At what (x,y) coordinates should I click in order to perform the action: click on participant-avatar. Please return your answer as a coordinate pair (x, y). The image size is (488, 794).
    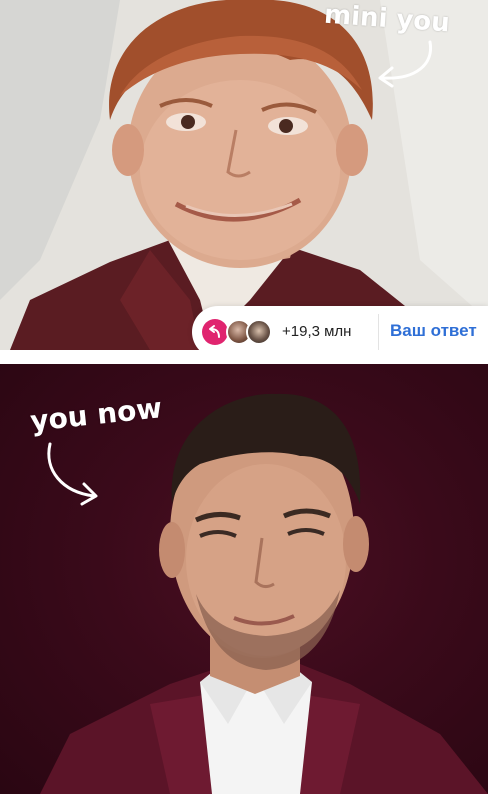
    Looking at the image, I should click on (259, 332).